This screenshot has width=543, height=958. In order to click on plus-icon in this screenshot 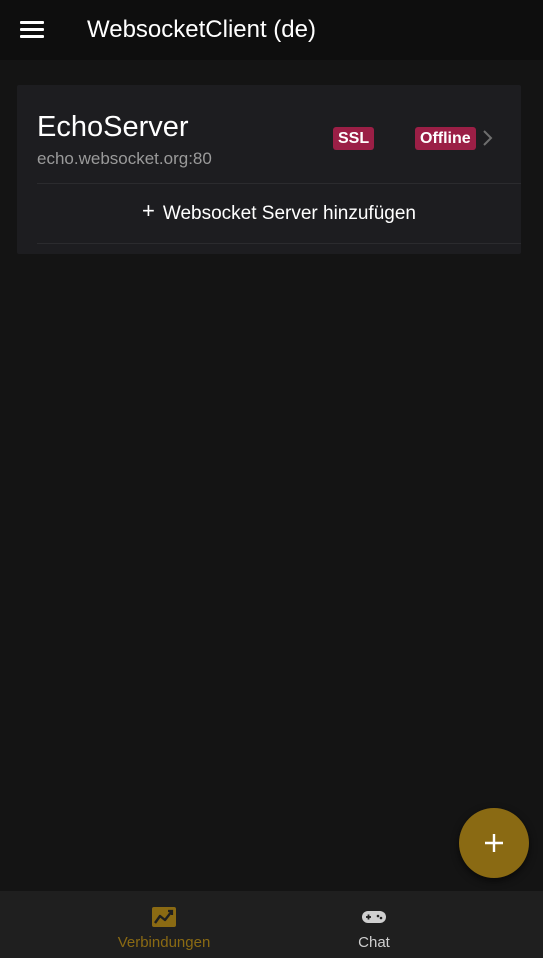, I will do `click(494, 843)`.